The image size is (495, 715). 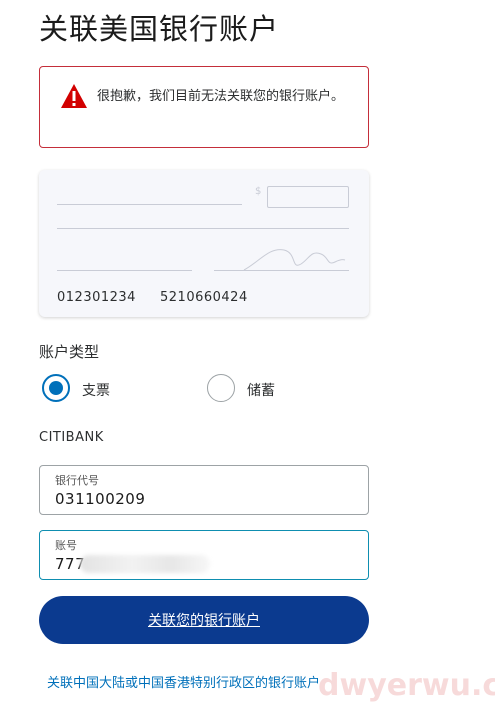 I want to click on error-alert: 很抱歉，我们目前无法关联您的银行账户。, so click(x=204, y=107).